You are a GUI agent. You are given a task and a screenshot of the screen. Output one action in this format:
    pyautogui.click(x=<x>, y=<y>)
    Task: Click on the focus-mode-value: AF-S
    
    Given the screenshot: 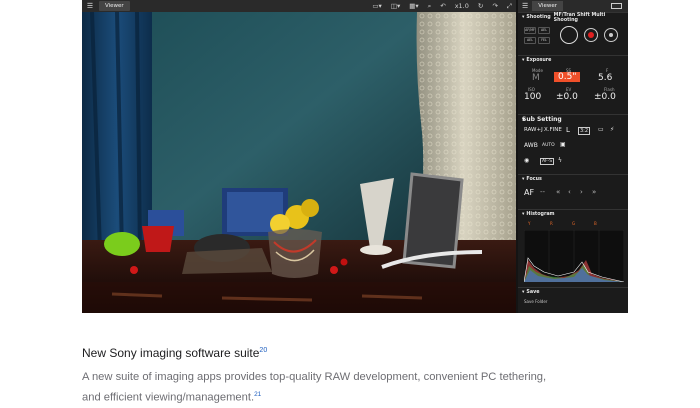 What is the action you would take?
    pyautogui.click(x=547, y=161)
    